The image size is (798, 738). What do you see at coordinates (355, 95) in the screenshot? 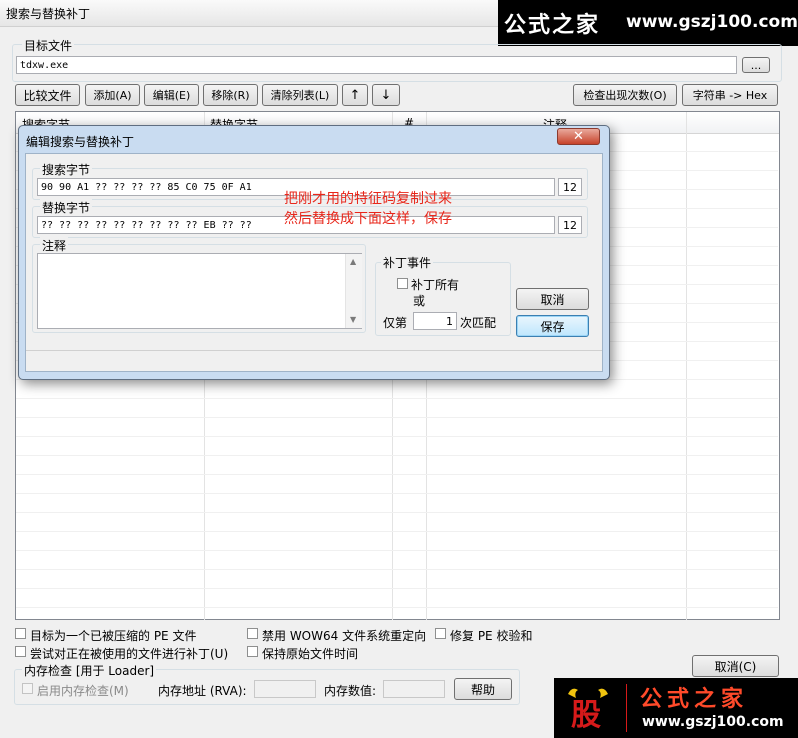
I see `move-up-button: ↑` at bounding box center [355, 95].